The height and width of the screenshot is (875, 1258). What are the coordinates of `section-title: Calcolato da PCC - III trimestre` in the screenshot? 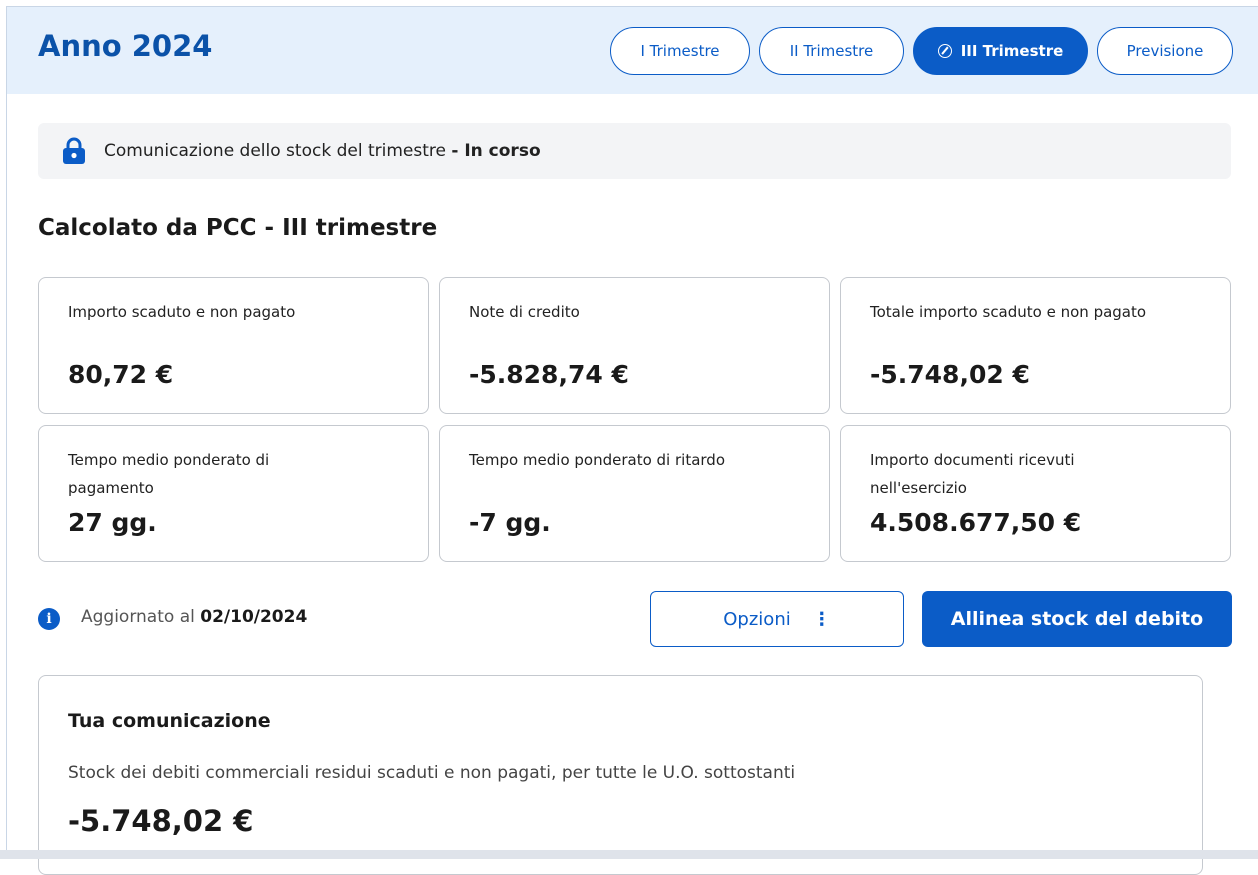 It's located at (238, 228).